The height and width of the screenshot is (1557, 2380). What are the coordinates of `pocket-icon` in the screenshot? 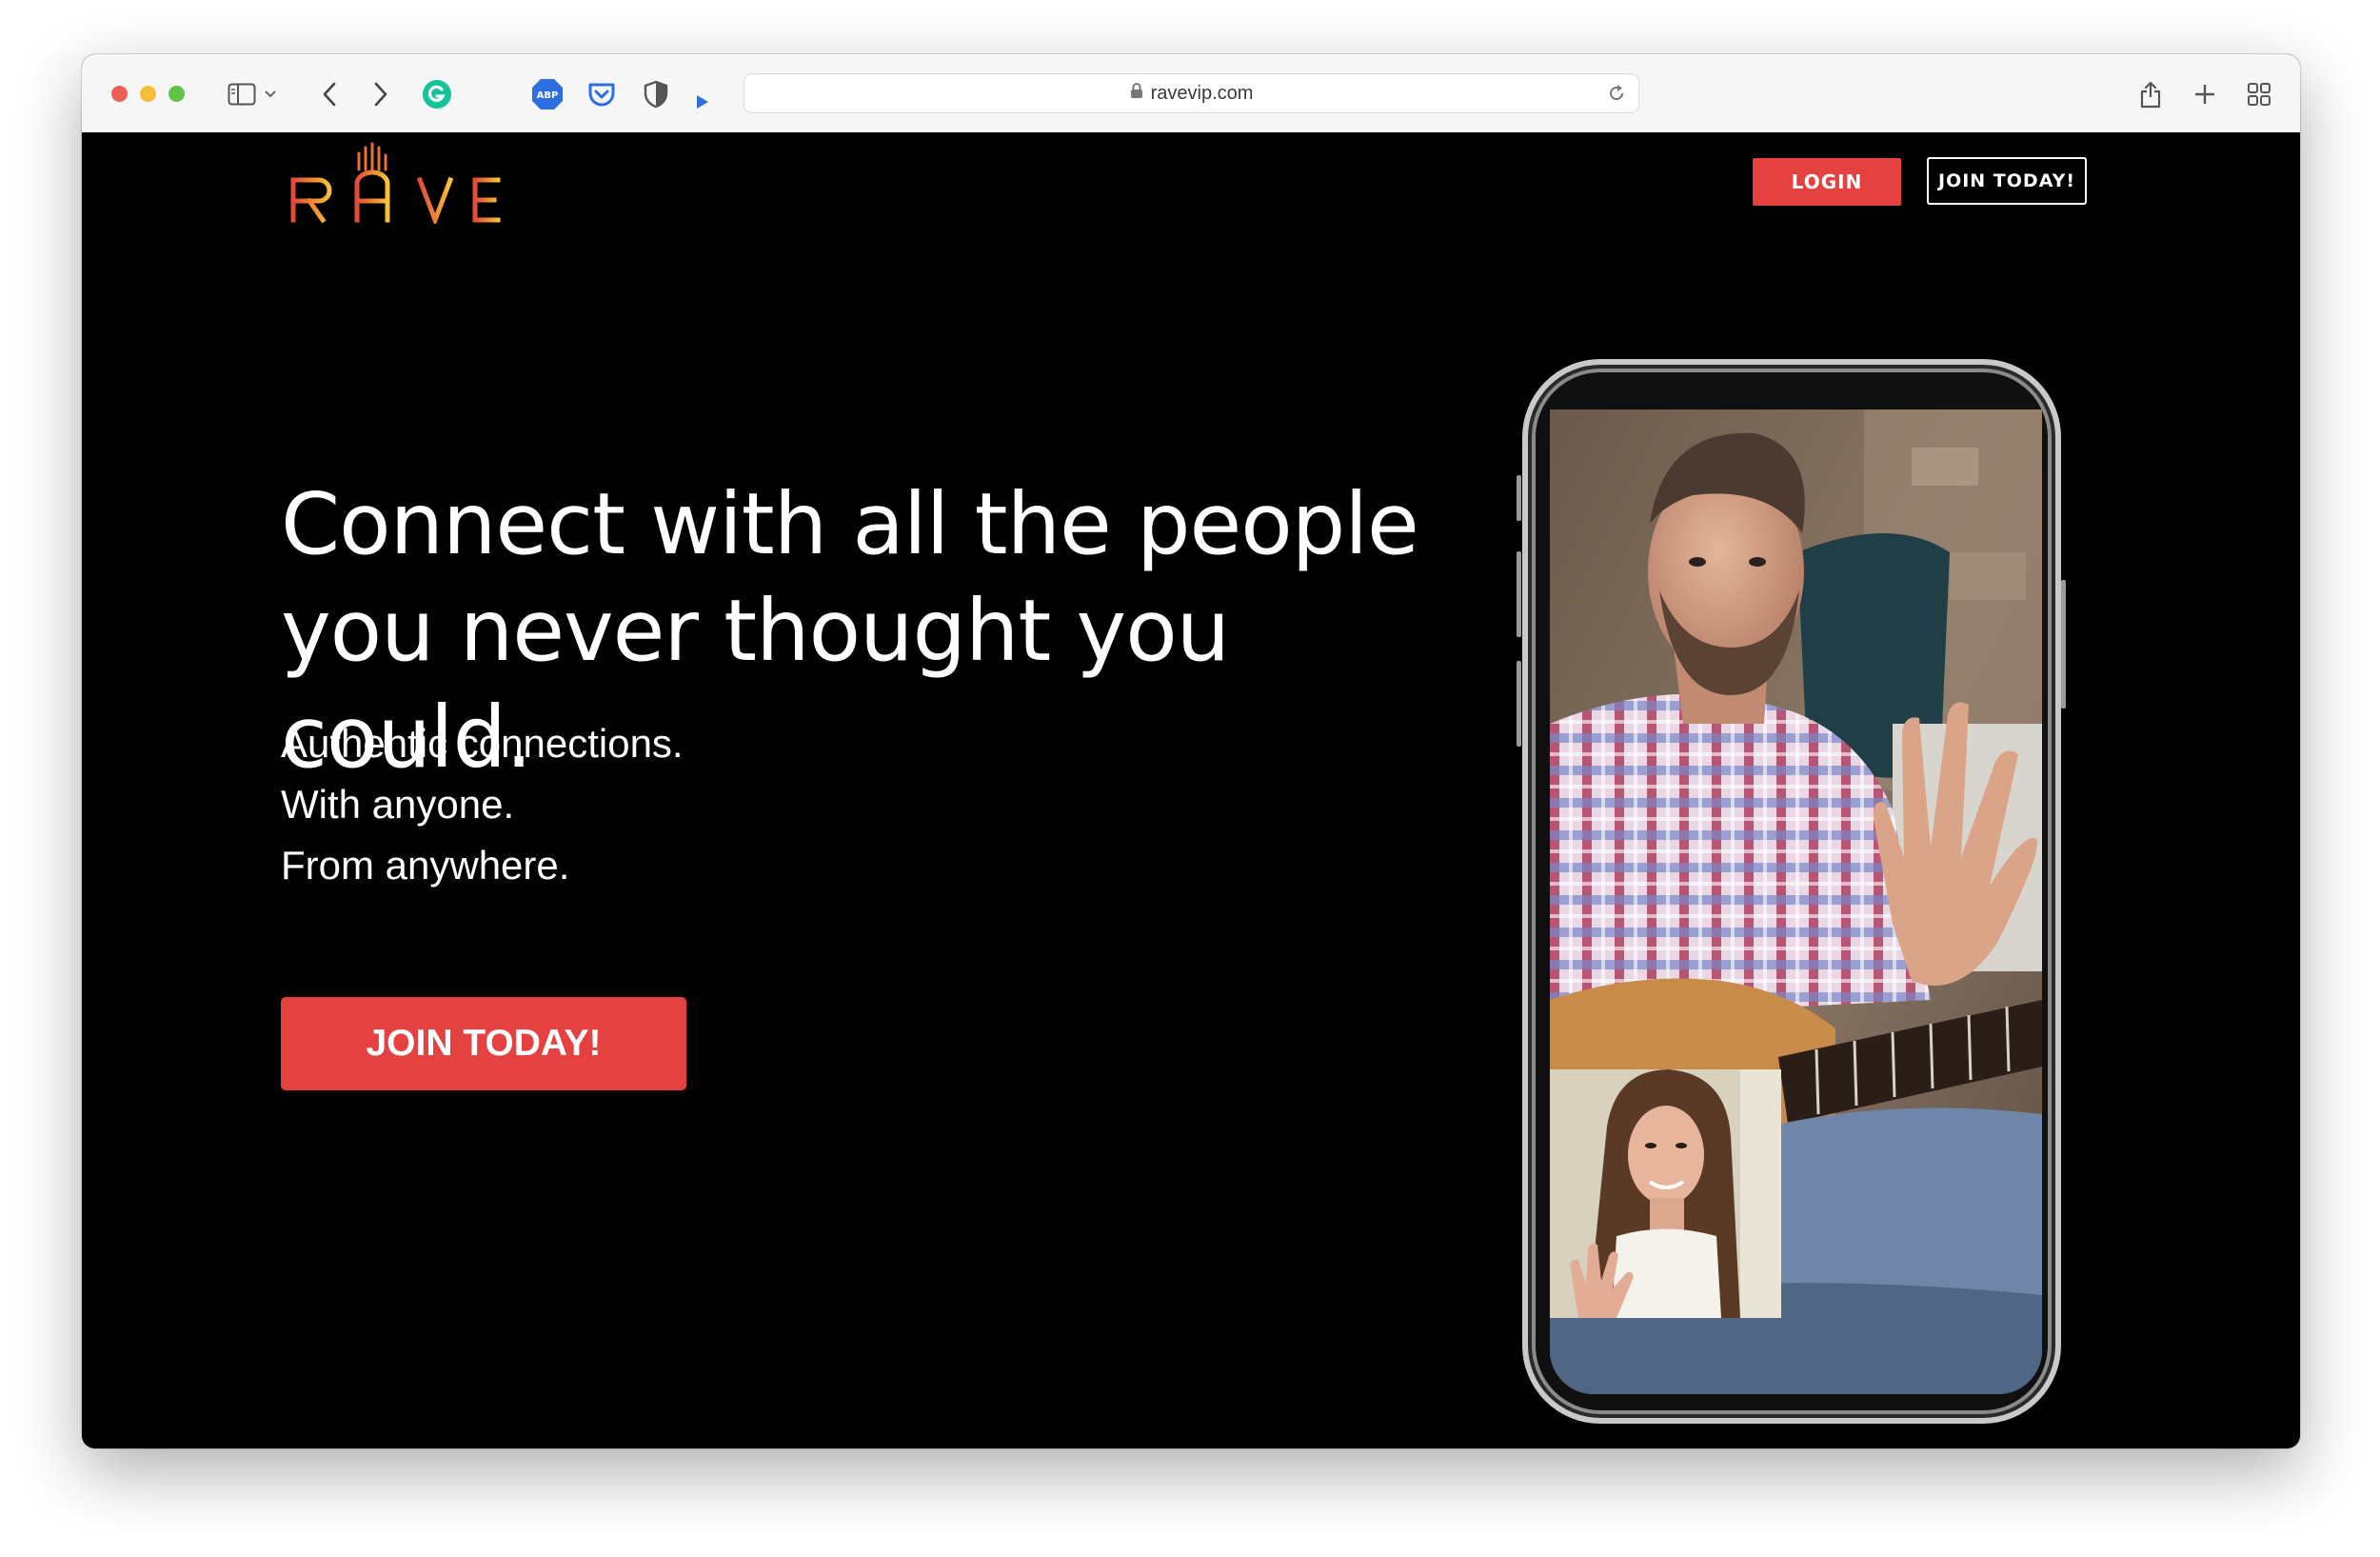 It's located at (602, 94).